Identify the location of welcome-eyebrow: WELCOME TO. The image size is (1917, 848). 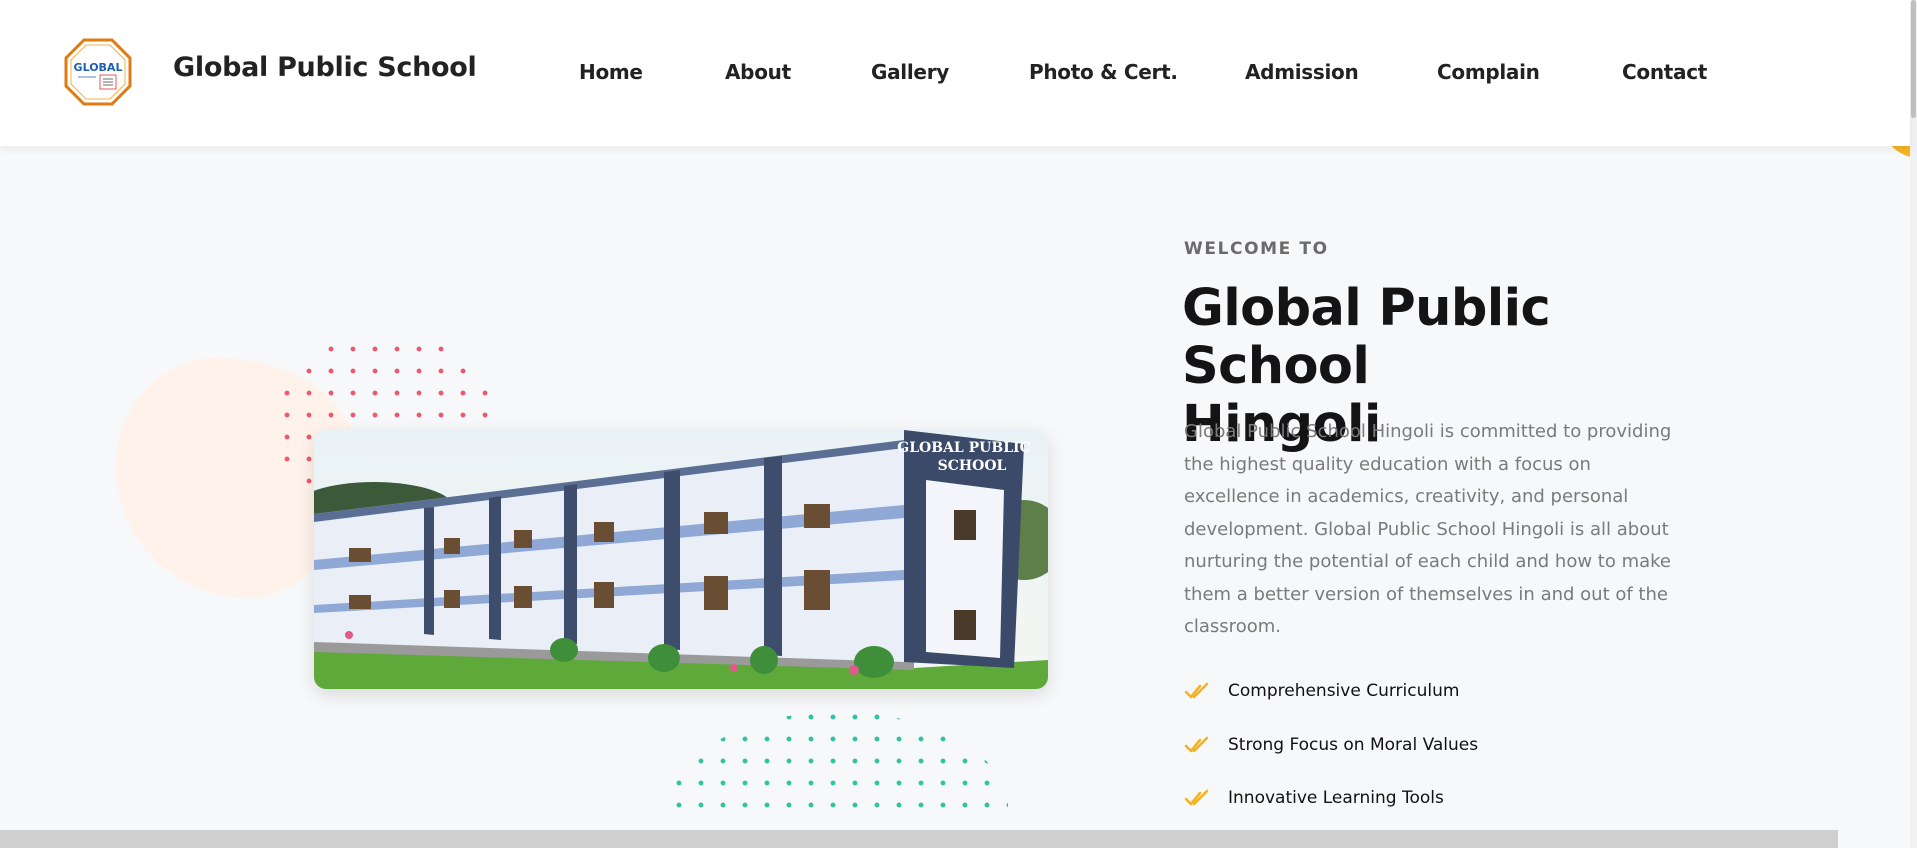
(1256, 249).